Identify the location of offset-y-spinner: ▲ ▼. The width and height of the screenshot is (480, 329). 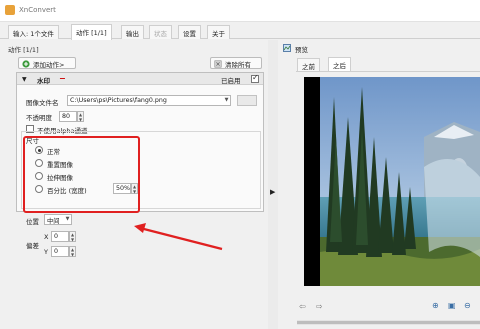
(72, 251).